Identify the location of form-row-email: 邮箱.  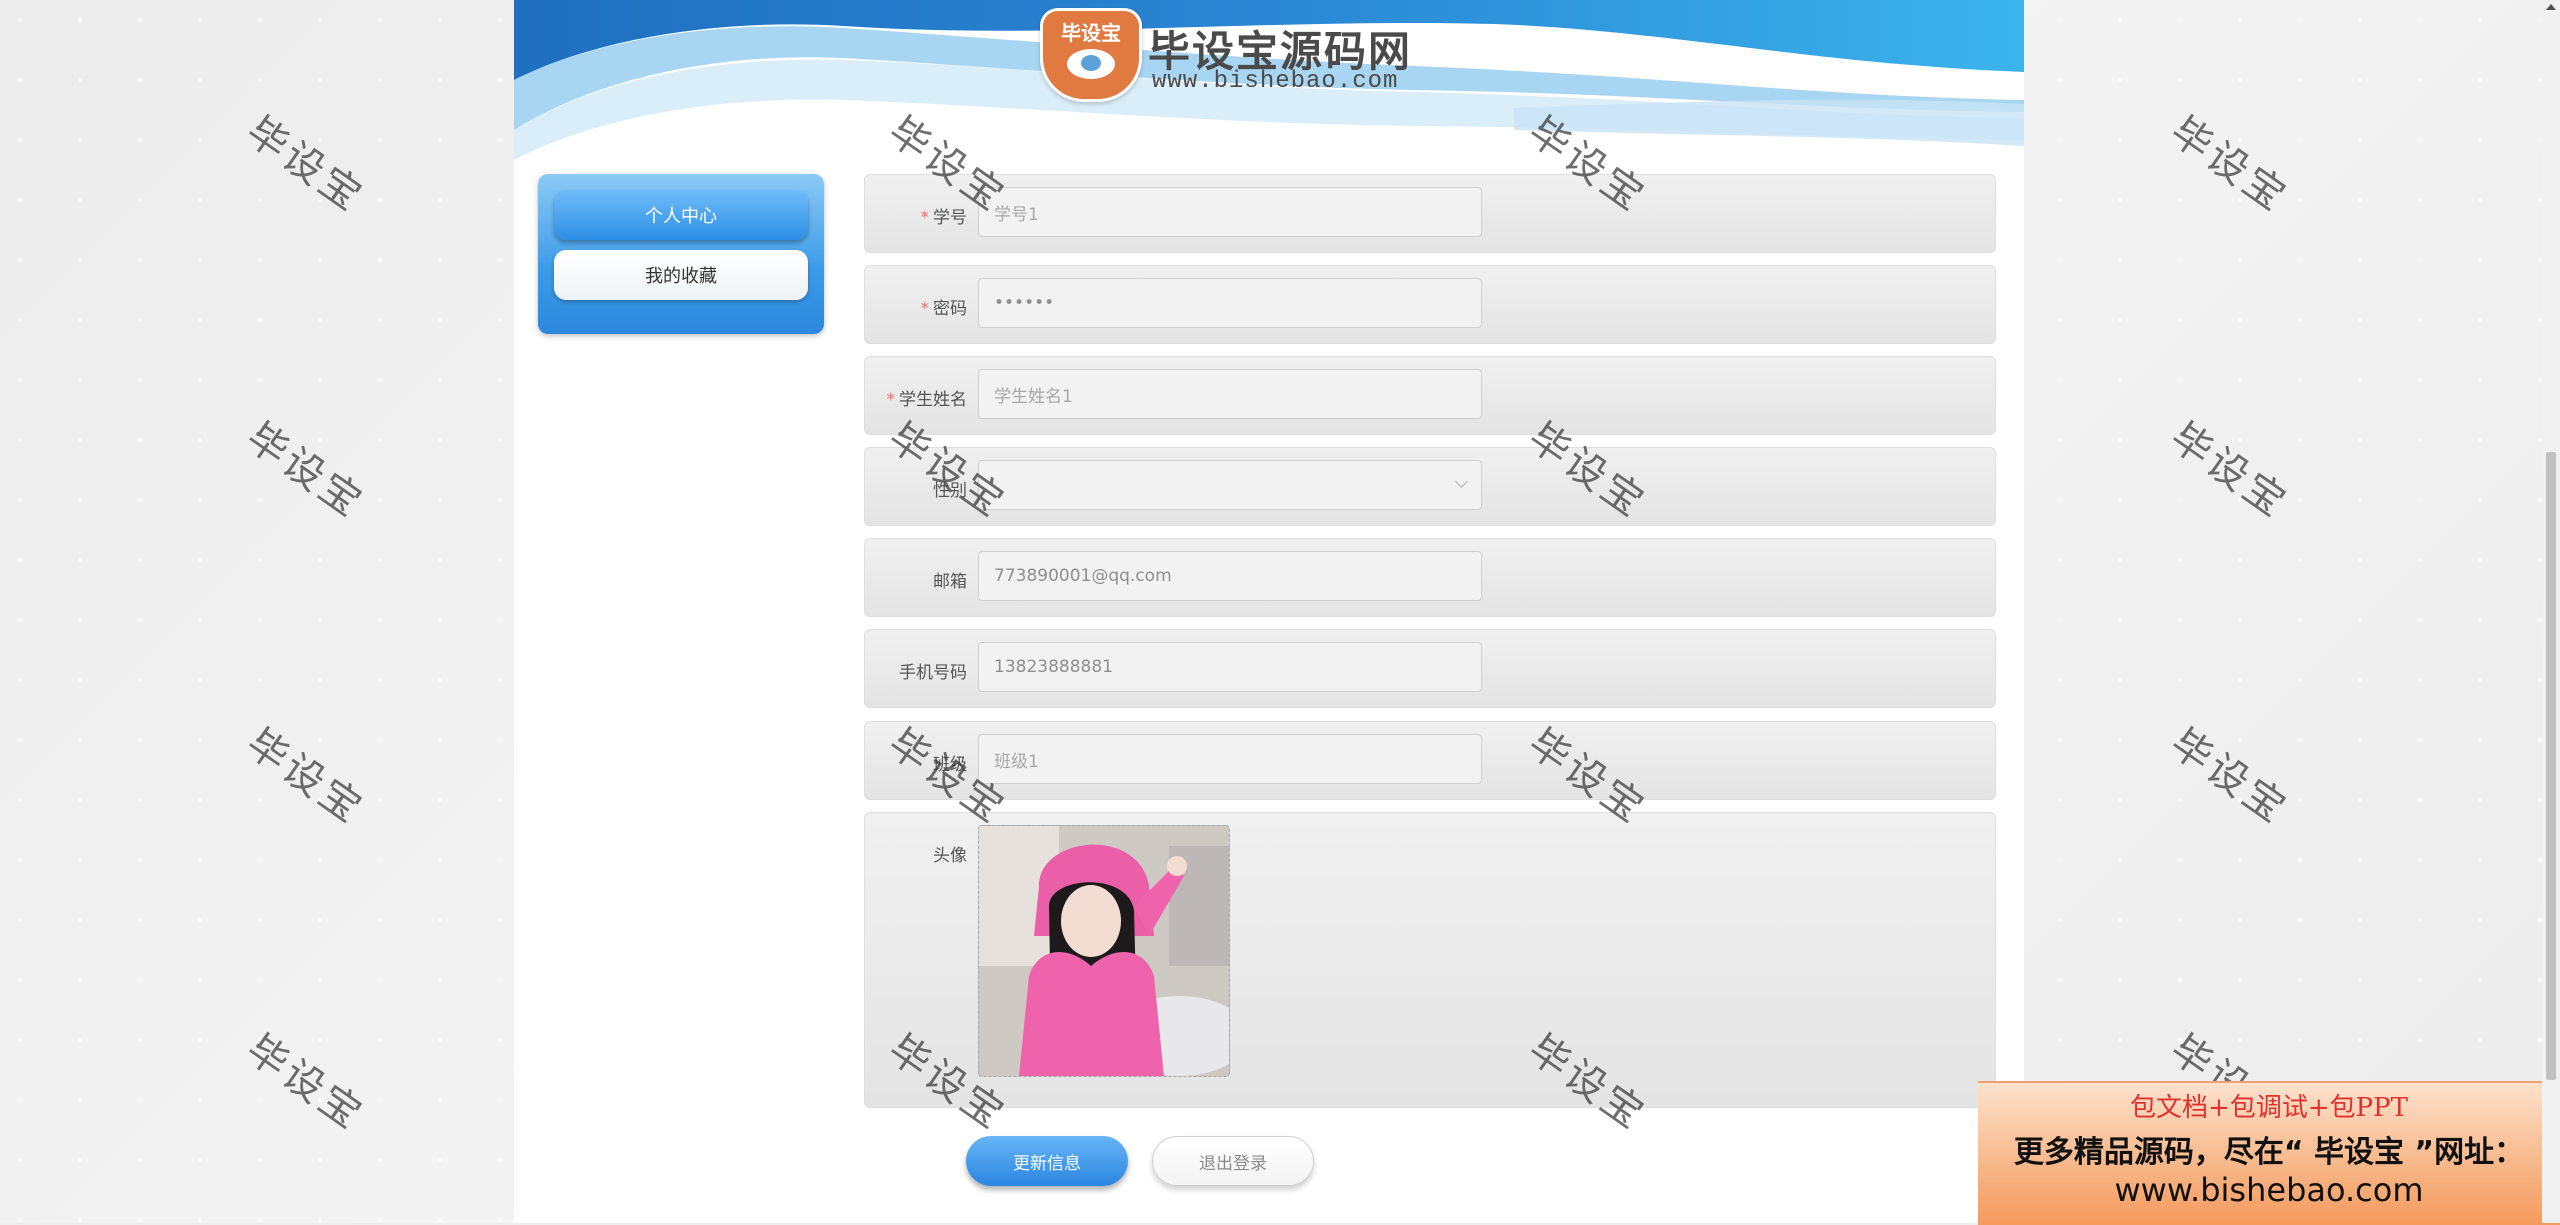
(1430, 577).